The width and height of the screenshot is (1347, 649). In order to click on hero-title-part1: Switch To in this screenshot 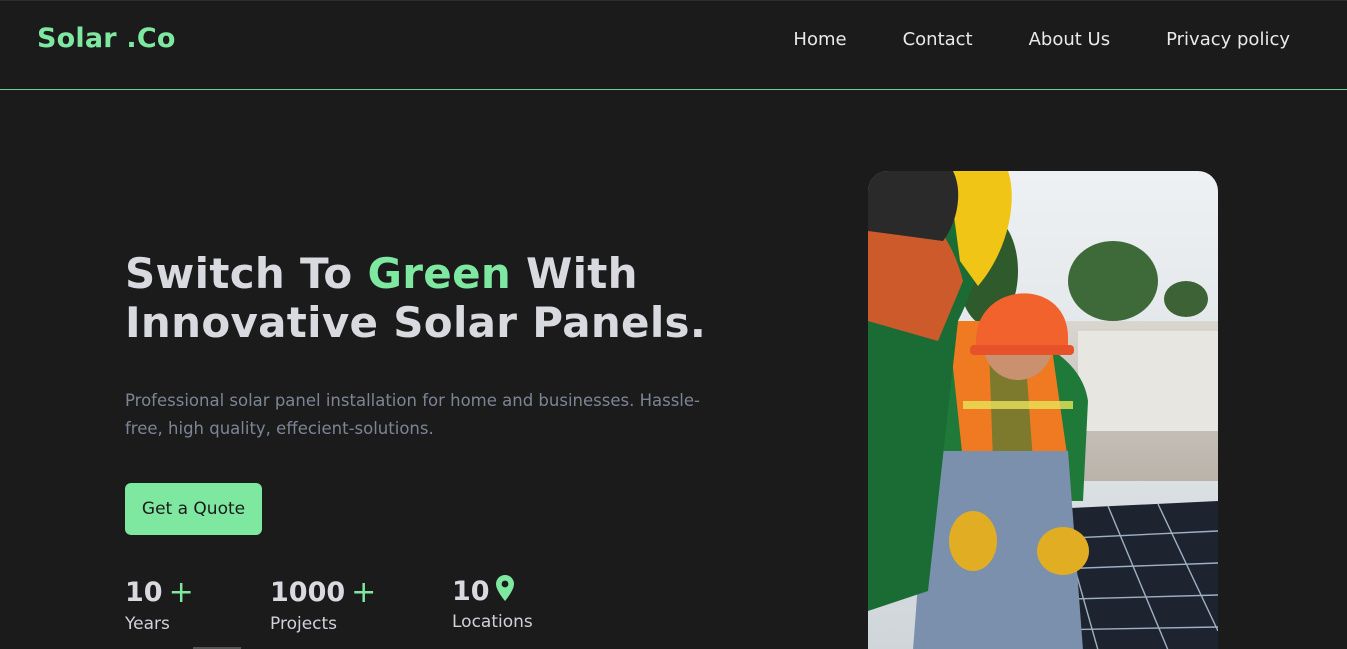, I will do `click(246, 273)`.